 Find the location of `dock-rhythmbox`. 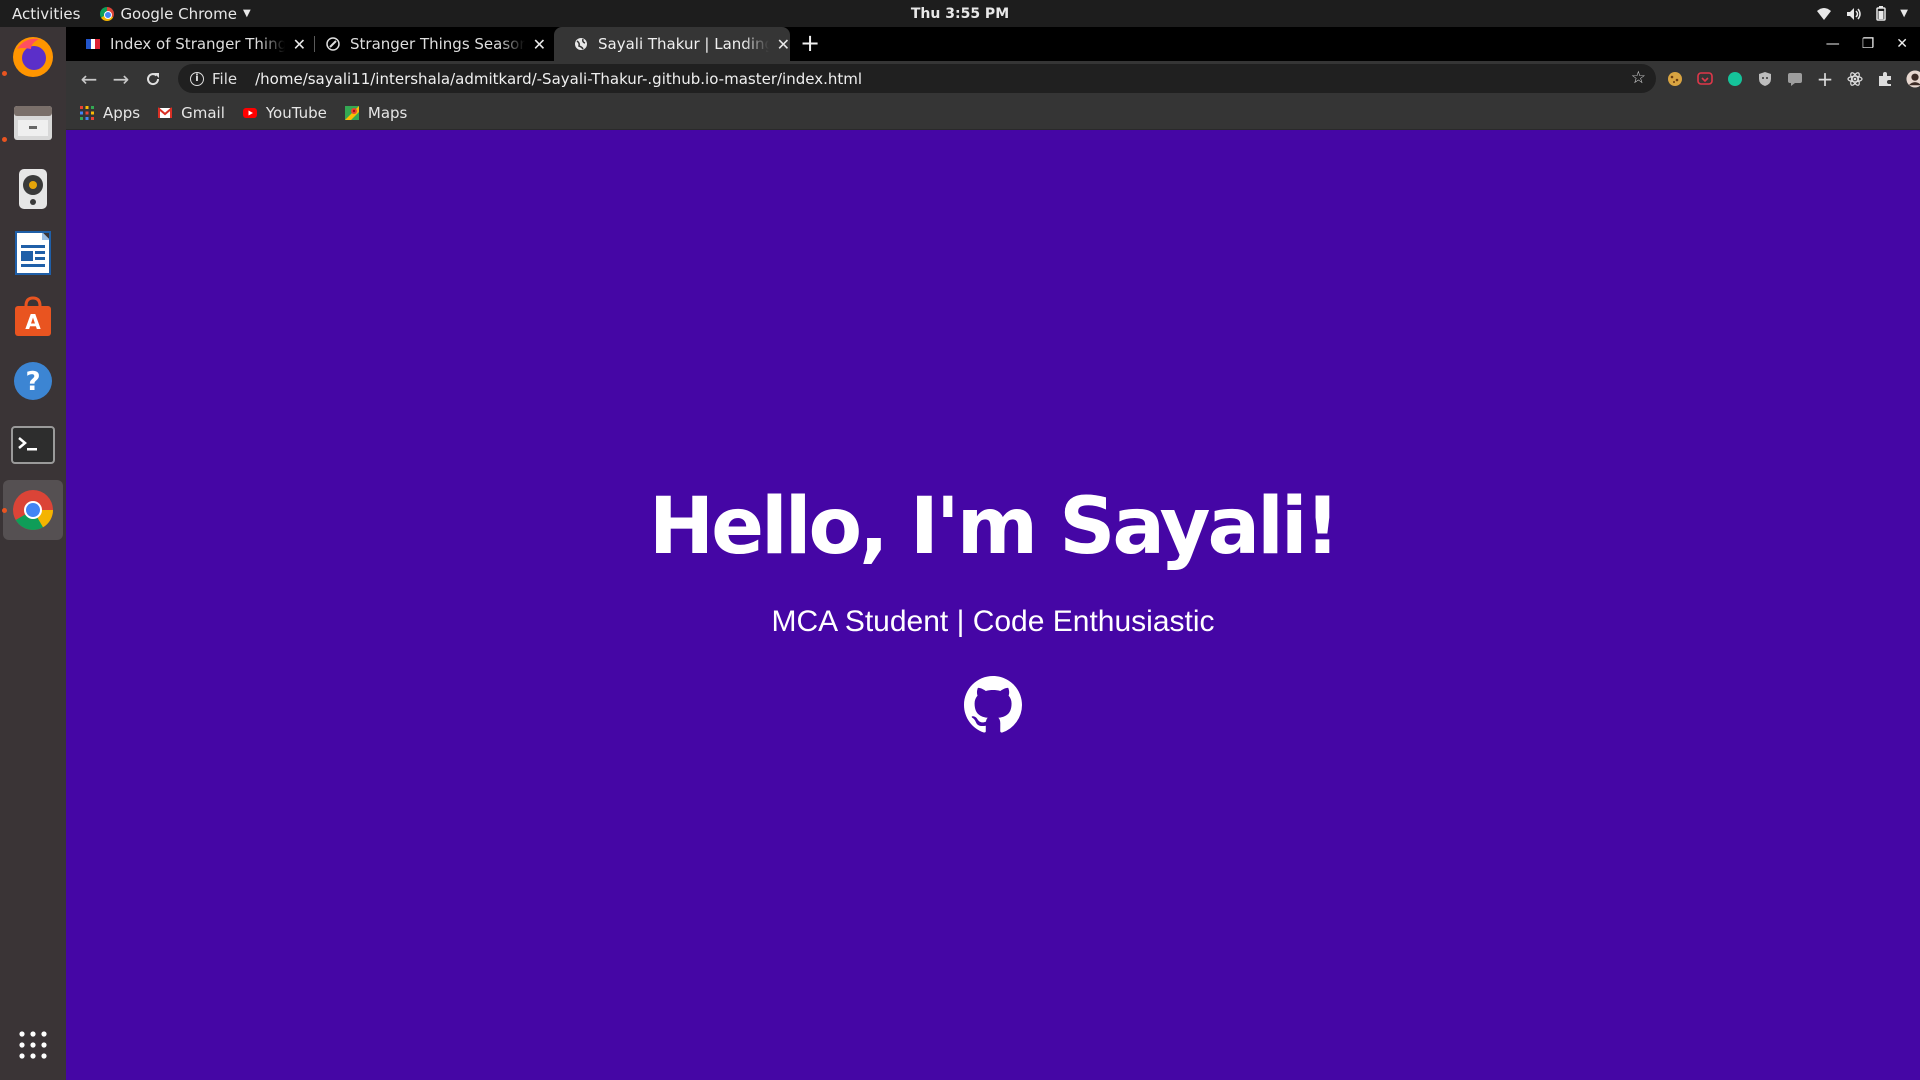

dock-rhythmbox is located at coordinates (33, 189).